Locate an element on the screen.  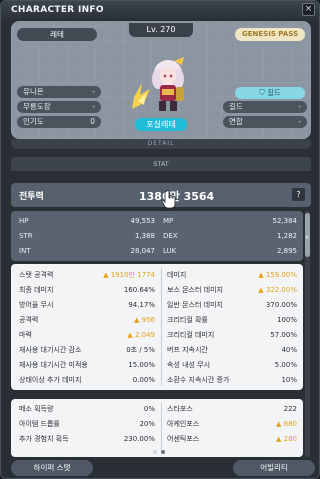
stat-label: 버프 지속시간 is located at coordinates (187, 350).